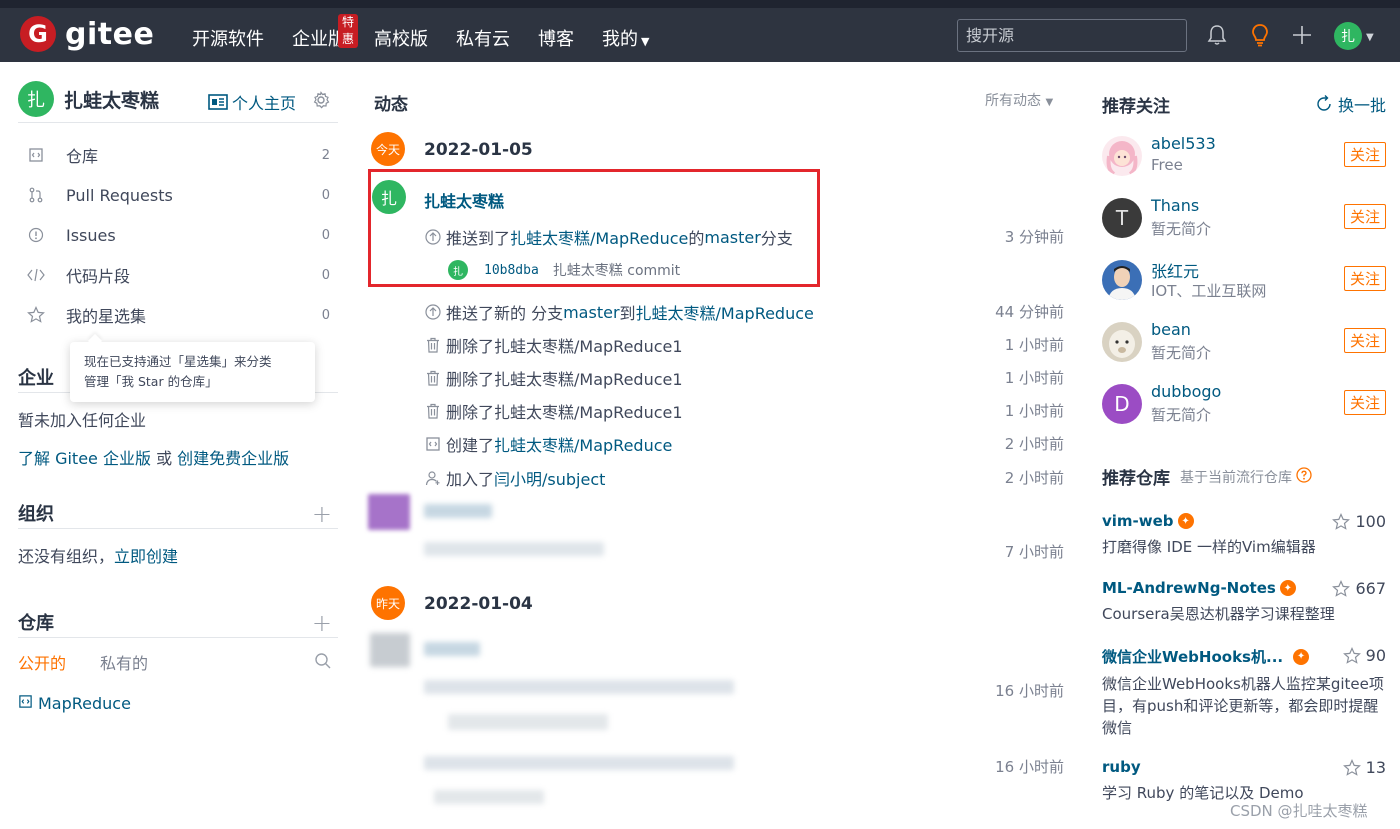 Image resolution: width=1400 pixels, height=829 pixels. What do you see at coordinates (433, 312) in the screenshot?
I see `push-arrow-icon` at bounding box center [433, 312].